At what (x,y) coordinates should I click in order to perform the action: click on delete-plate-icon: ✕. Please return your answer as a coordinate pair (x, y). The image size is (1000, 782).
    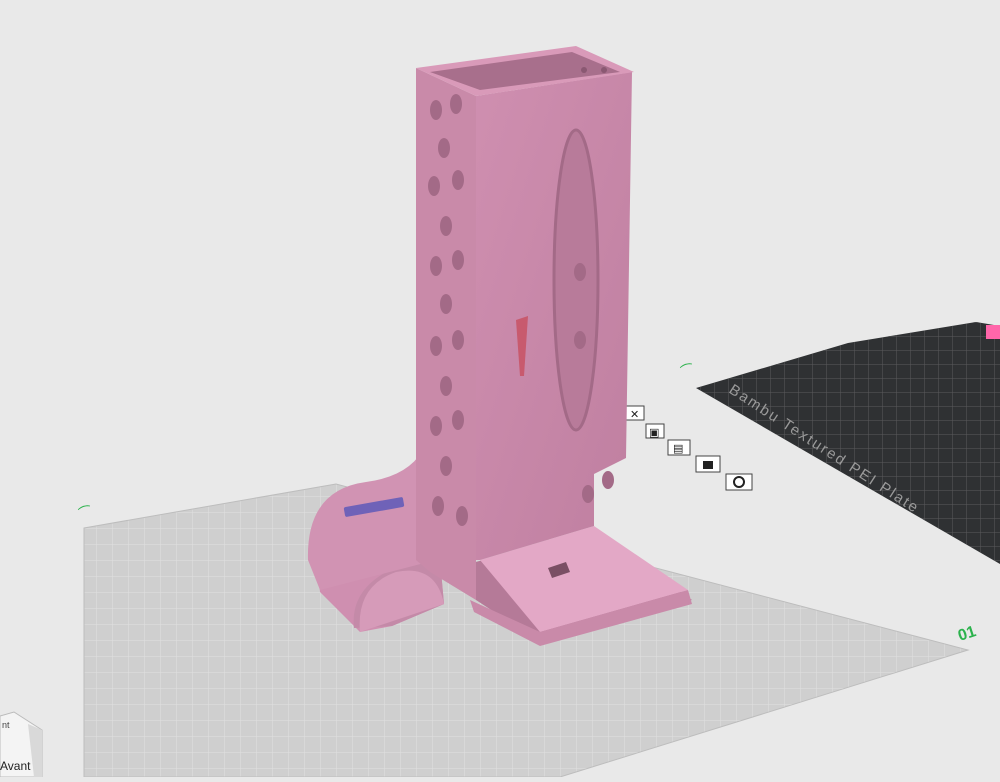
    Looking at the image, I should click on (635, 413).